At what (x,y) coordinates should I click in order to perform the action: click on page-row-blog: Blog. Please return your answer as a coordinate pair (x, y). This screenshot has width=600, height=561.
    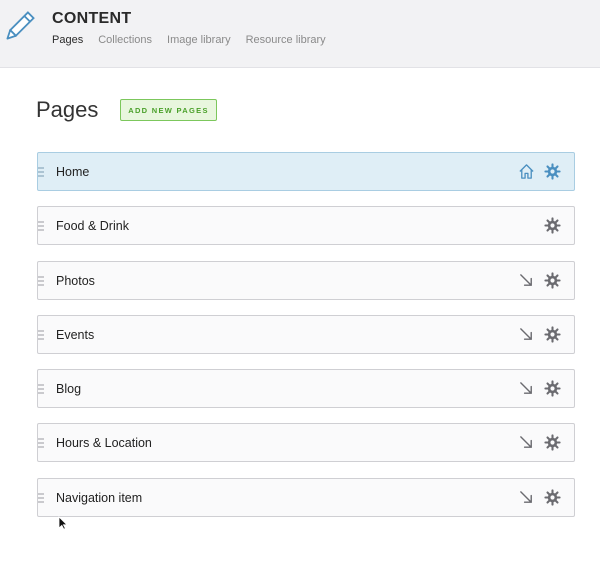
    Looking at the image, I should click on (306, 389).